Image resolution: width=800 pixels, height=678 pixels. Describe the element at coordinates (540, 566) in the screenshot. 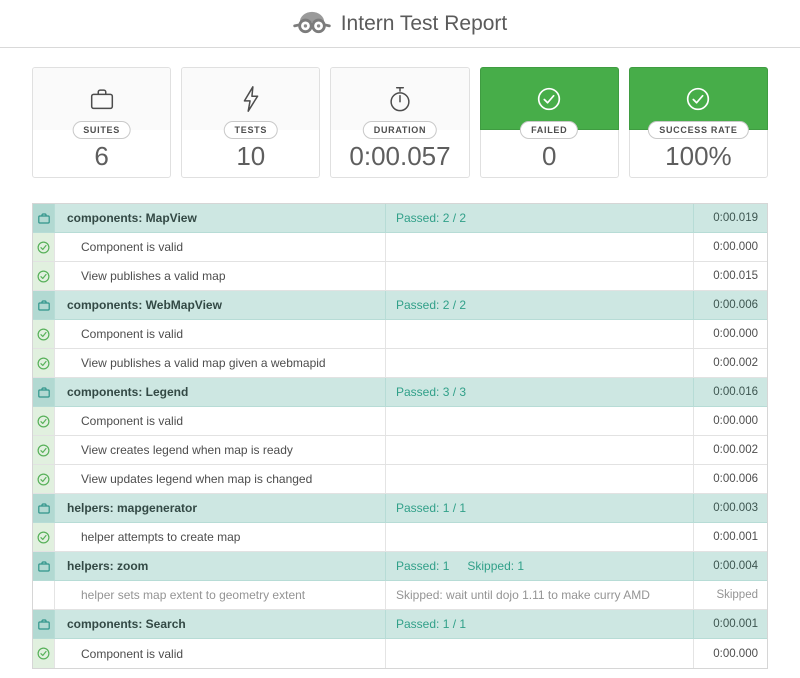

I see `suite-status: Passed: 1 Skipped: 1` at that location.